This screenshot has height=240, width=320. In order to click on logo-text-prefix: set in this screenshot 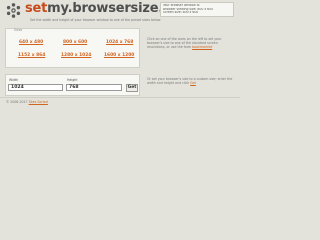, I will do `click(36, 8)`.